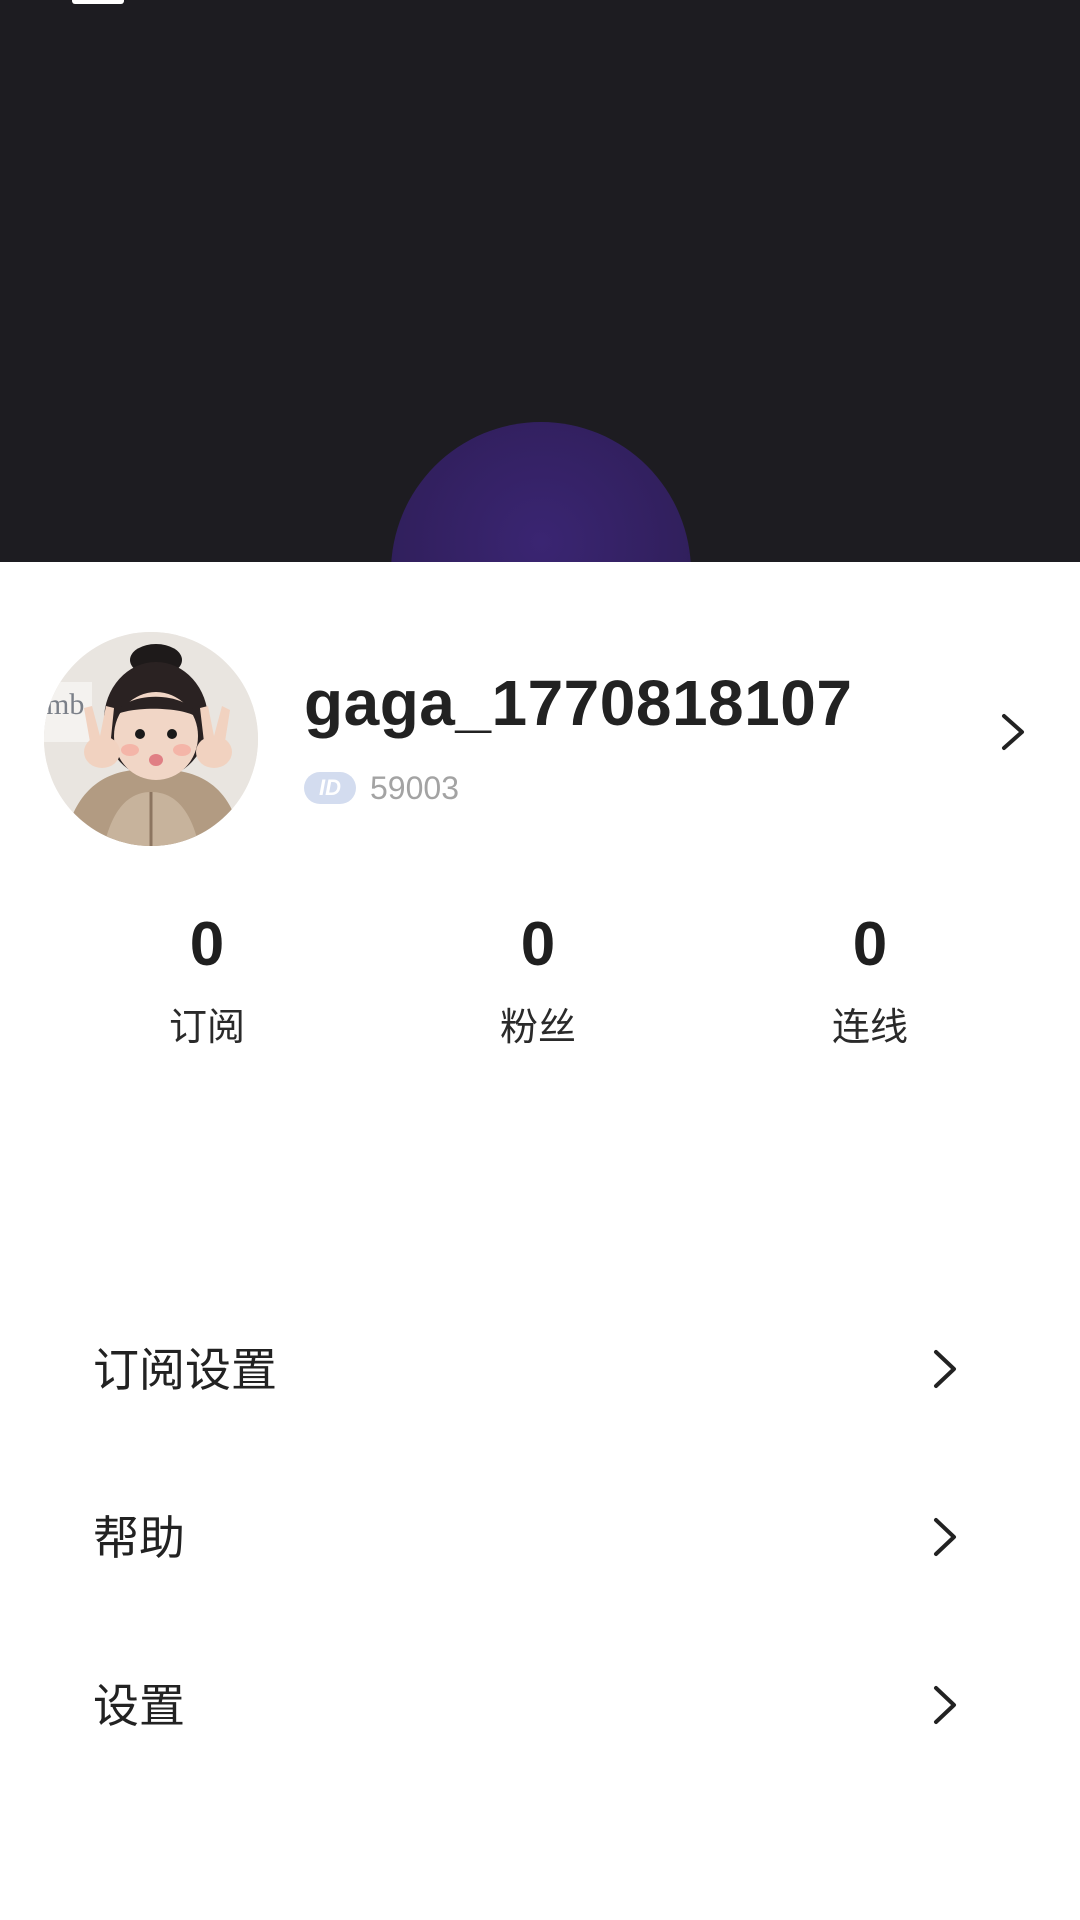 This screenshot has height=1920, width=1080. I want to click on username: gaga_1770818107, so click(578, 703).